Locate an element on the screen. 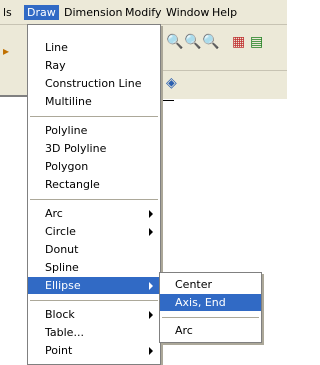 The width and height of the screenshot is (320, 365). menu-item-circle: Circle is located at coordinates (94, 231).